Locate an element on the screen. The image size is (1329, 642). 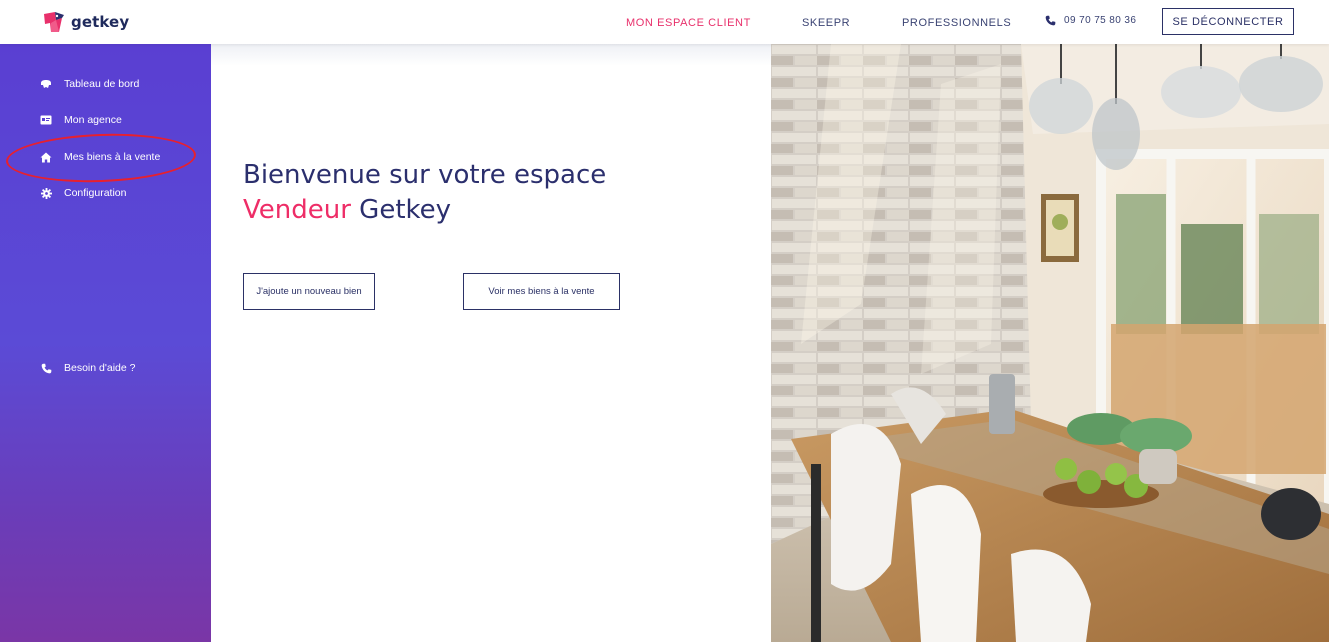
title-line-2: Vendeur Getkey is located at coordinates (424, 210).